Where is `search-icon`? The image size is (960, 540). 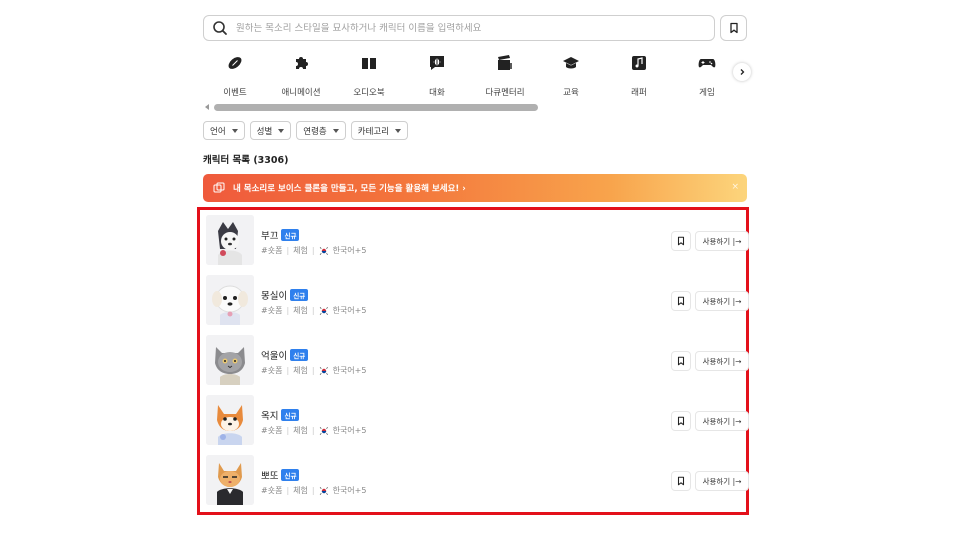
search-icon is located at coordinates (220, 28).